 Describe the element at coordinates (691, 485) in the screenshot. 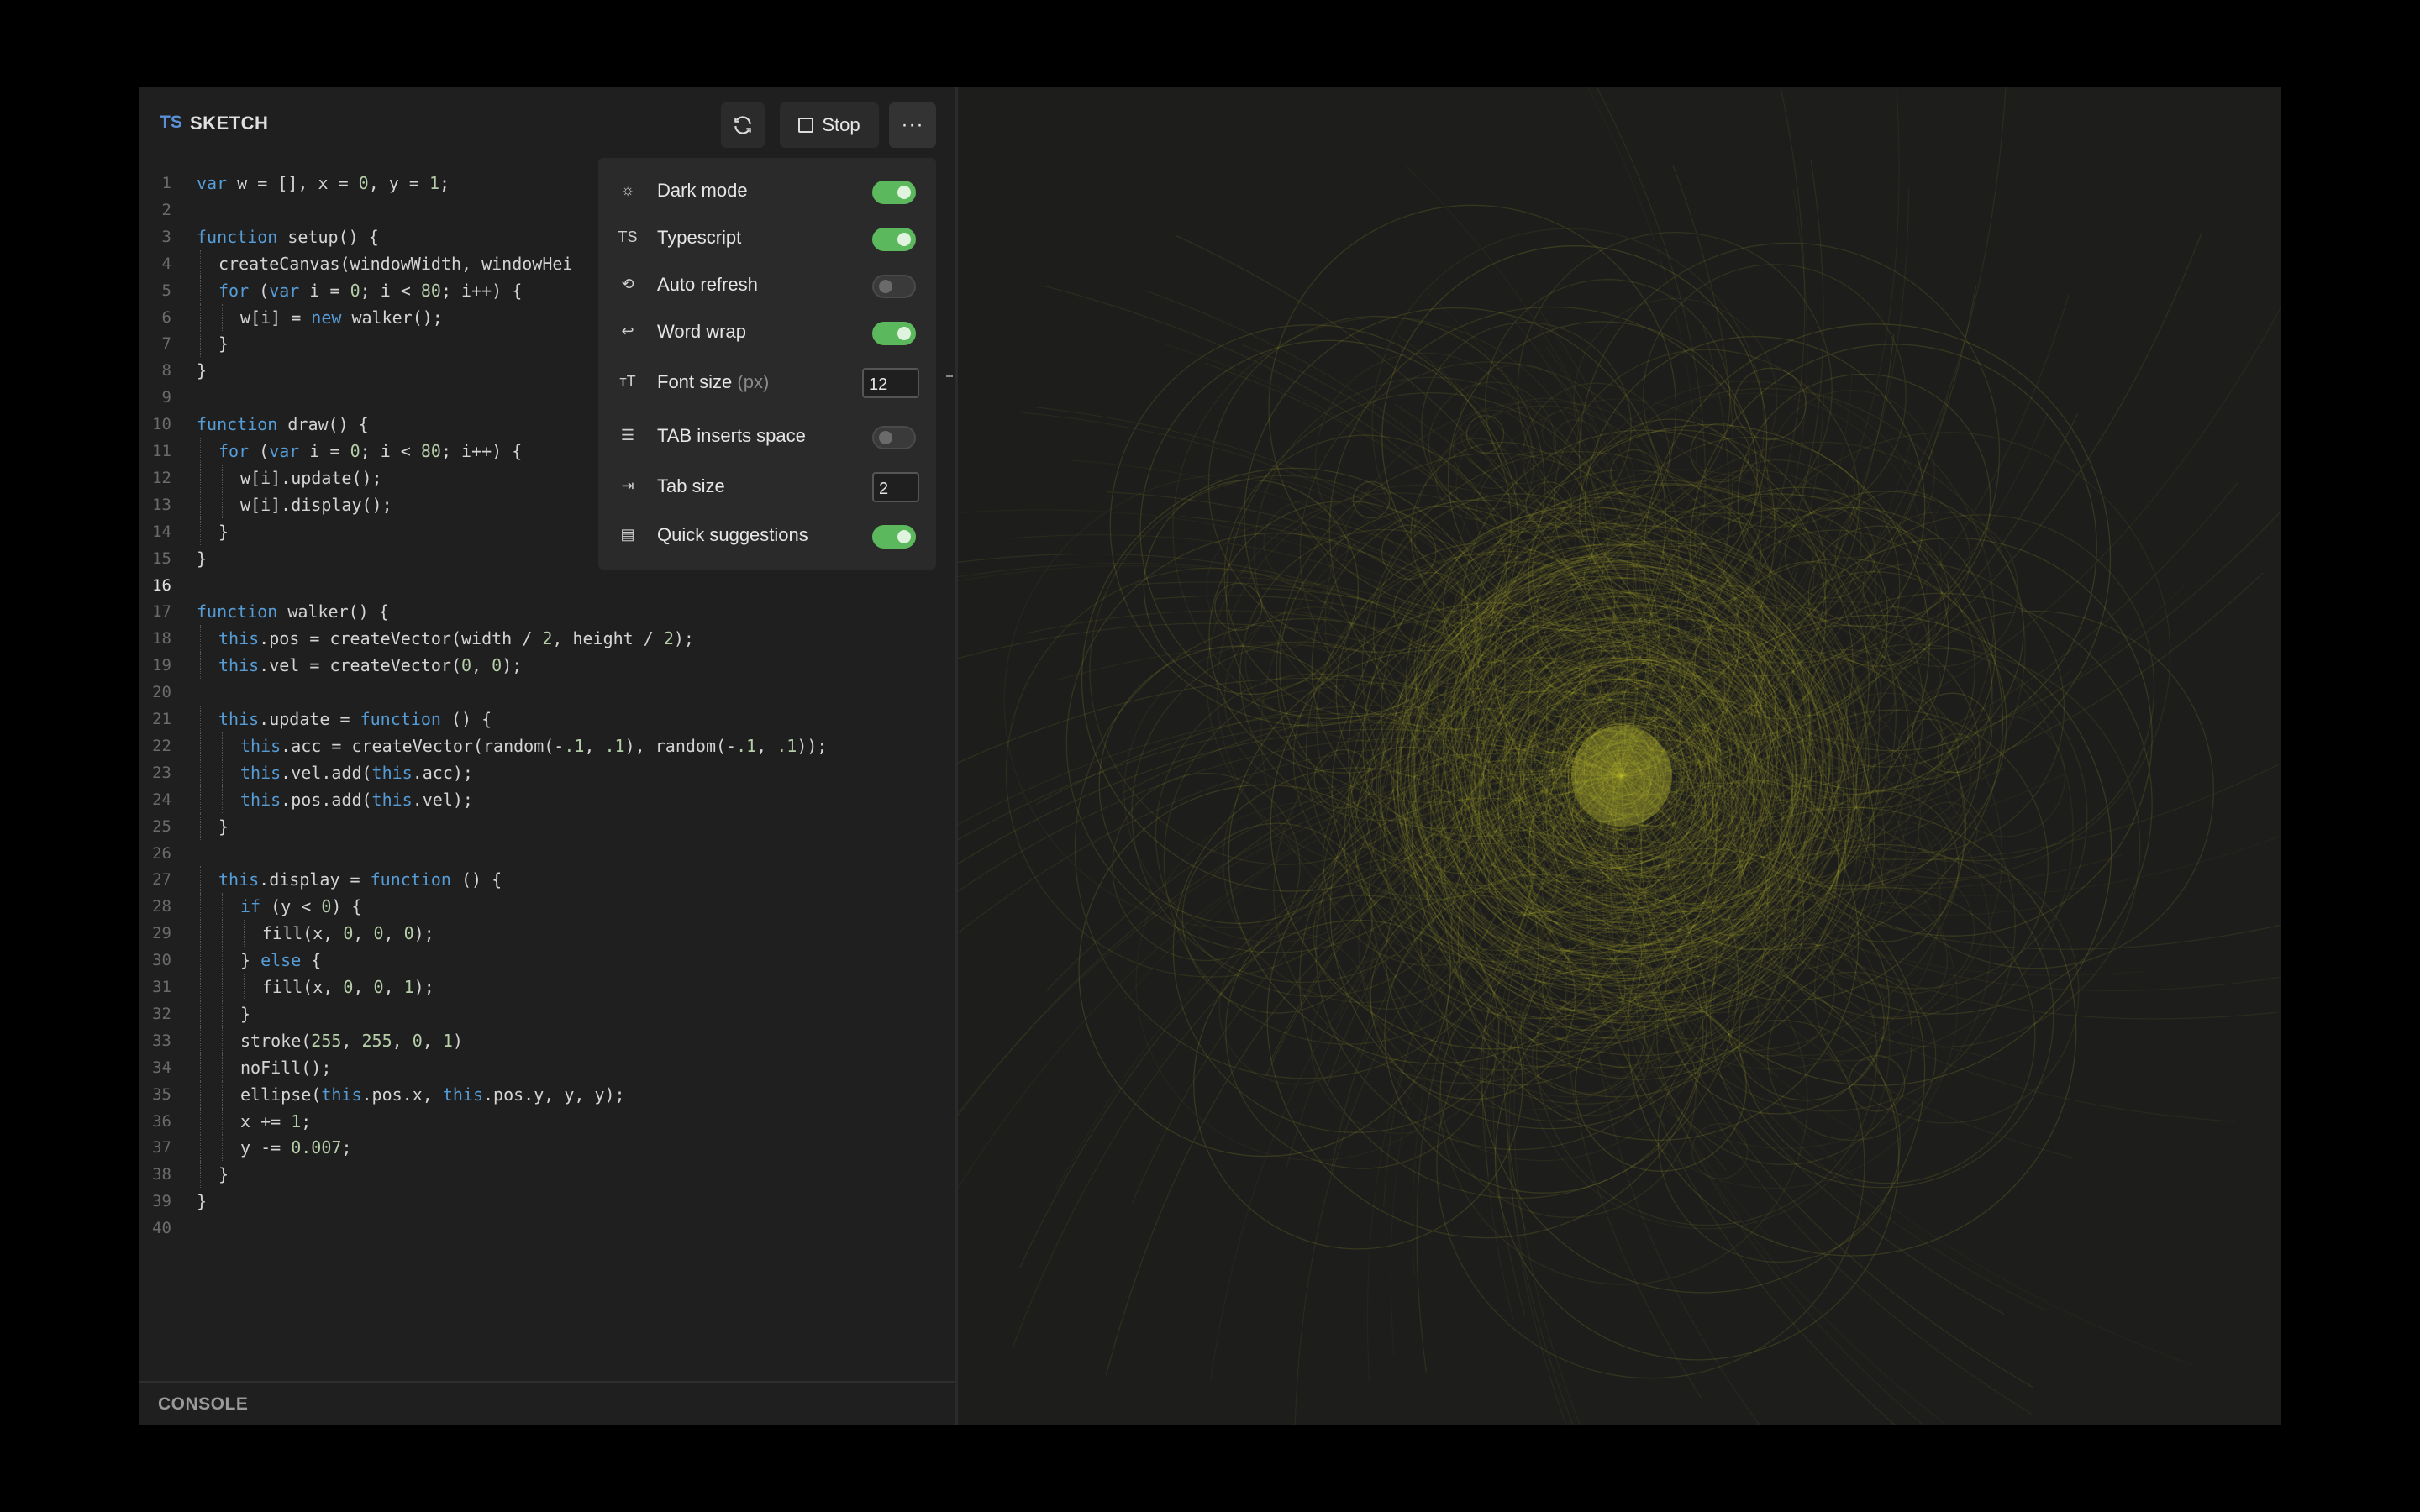

I see `setting-label: Tab size` at that location.